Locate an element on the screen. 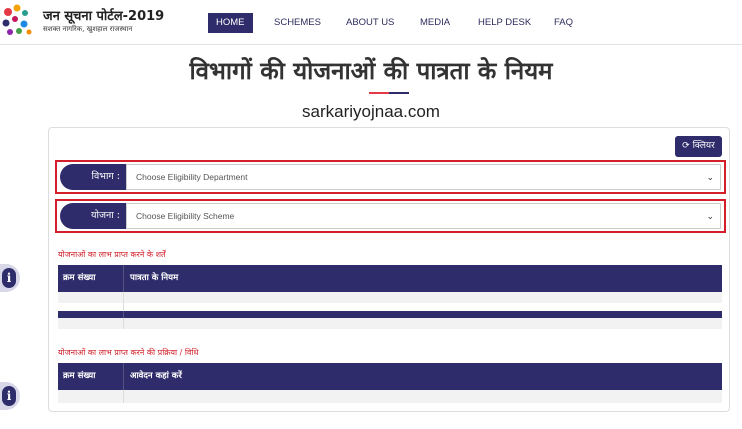 This screenshot has height=429, width=742. brand-title: जन सूचना पोर्टल-2019 is located at coordinates (104, 16).